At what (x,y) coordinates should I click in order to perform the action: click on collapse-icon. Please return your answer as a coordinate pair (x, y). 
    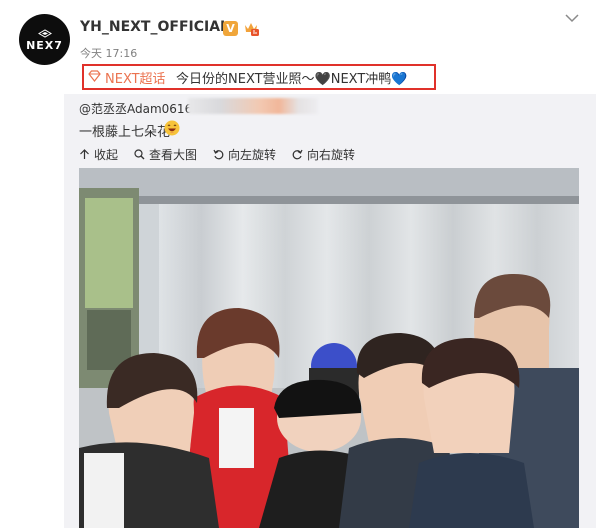
    Looking at the image, I should click on (84, 154).